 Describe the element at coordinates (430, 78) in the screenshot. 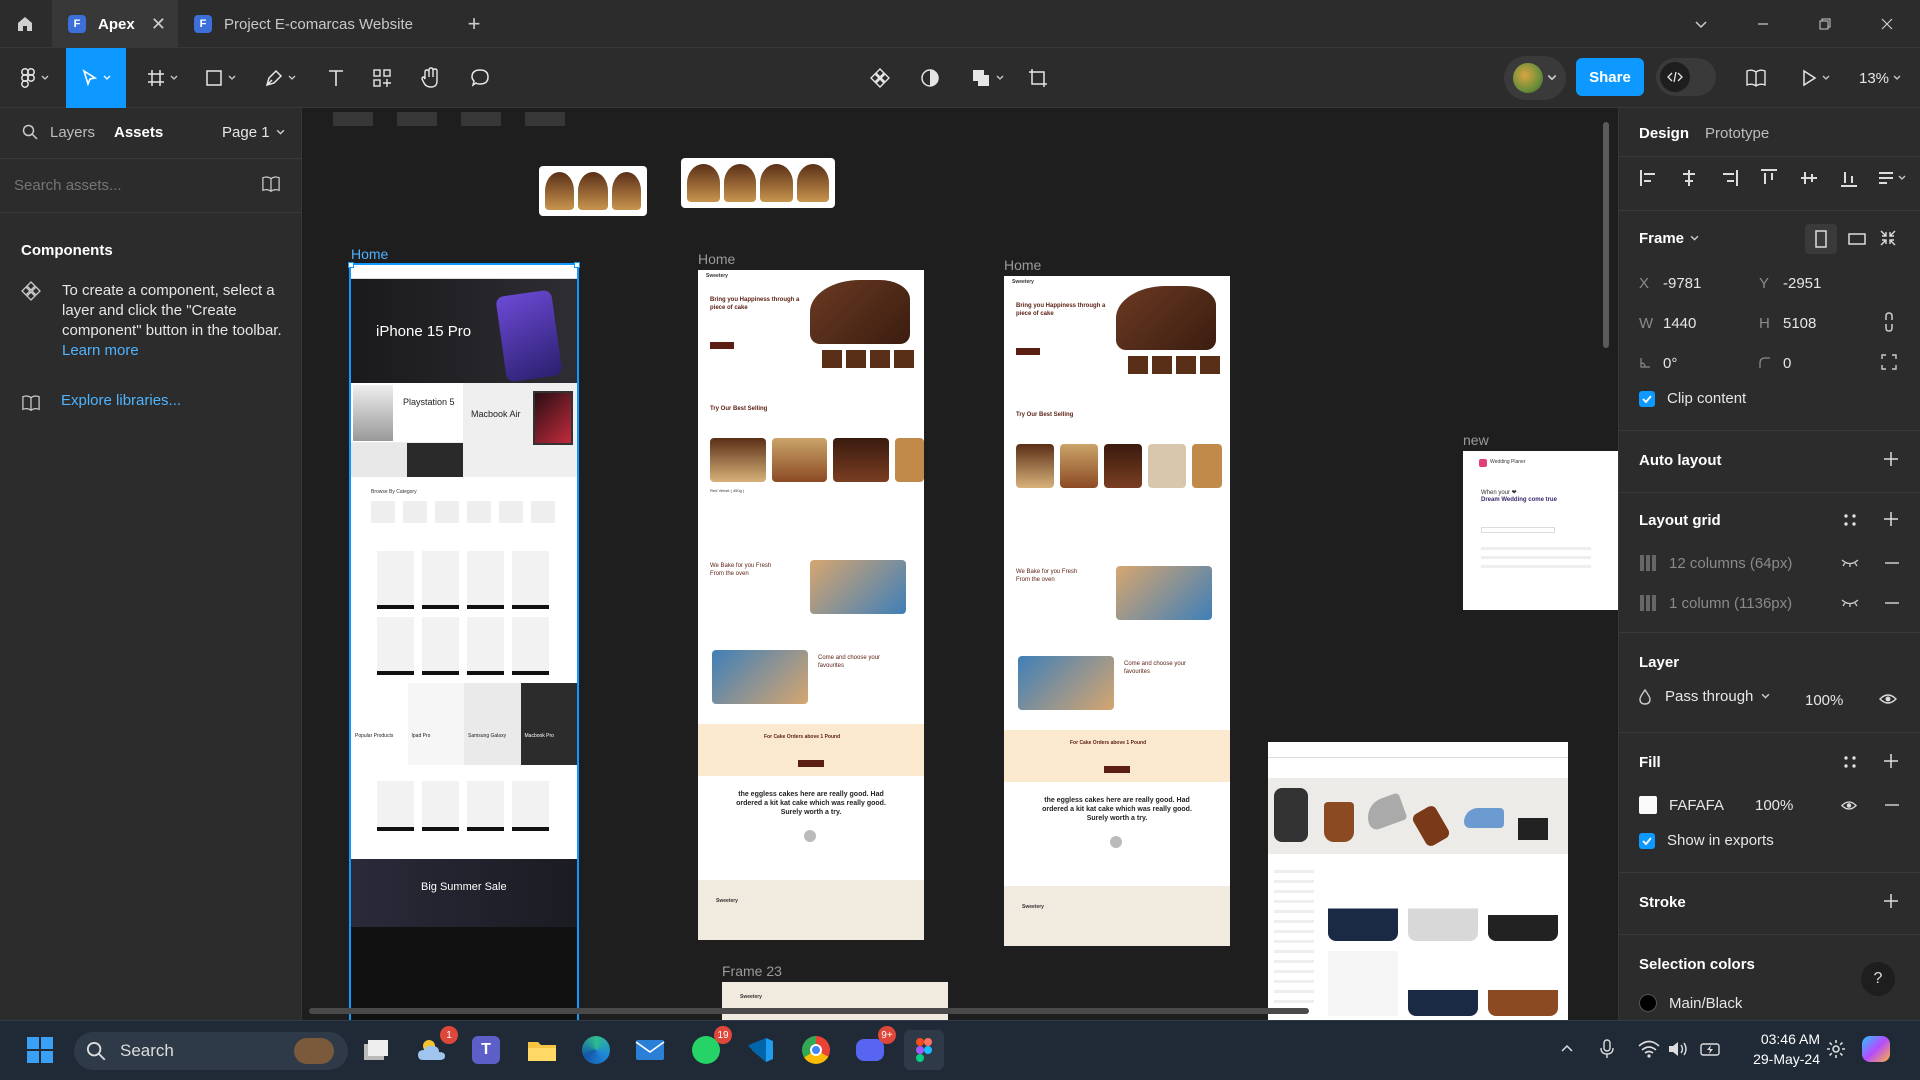

I see `hand-tool` at that location.